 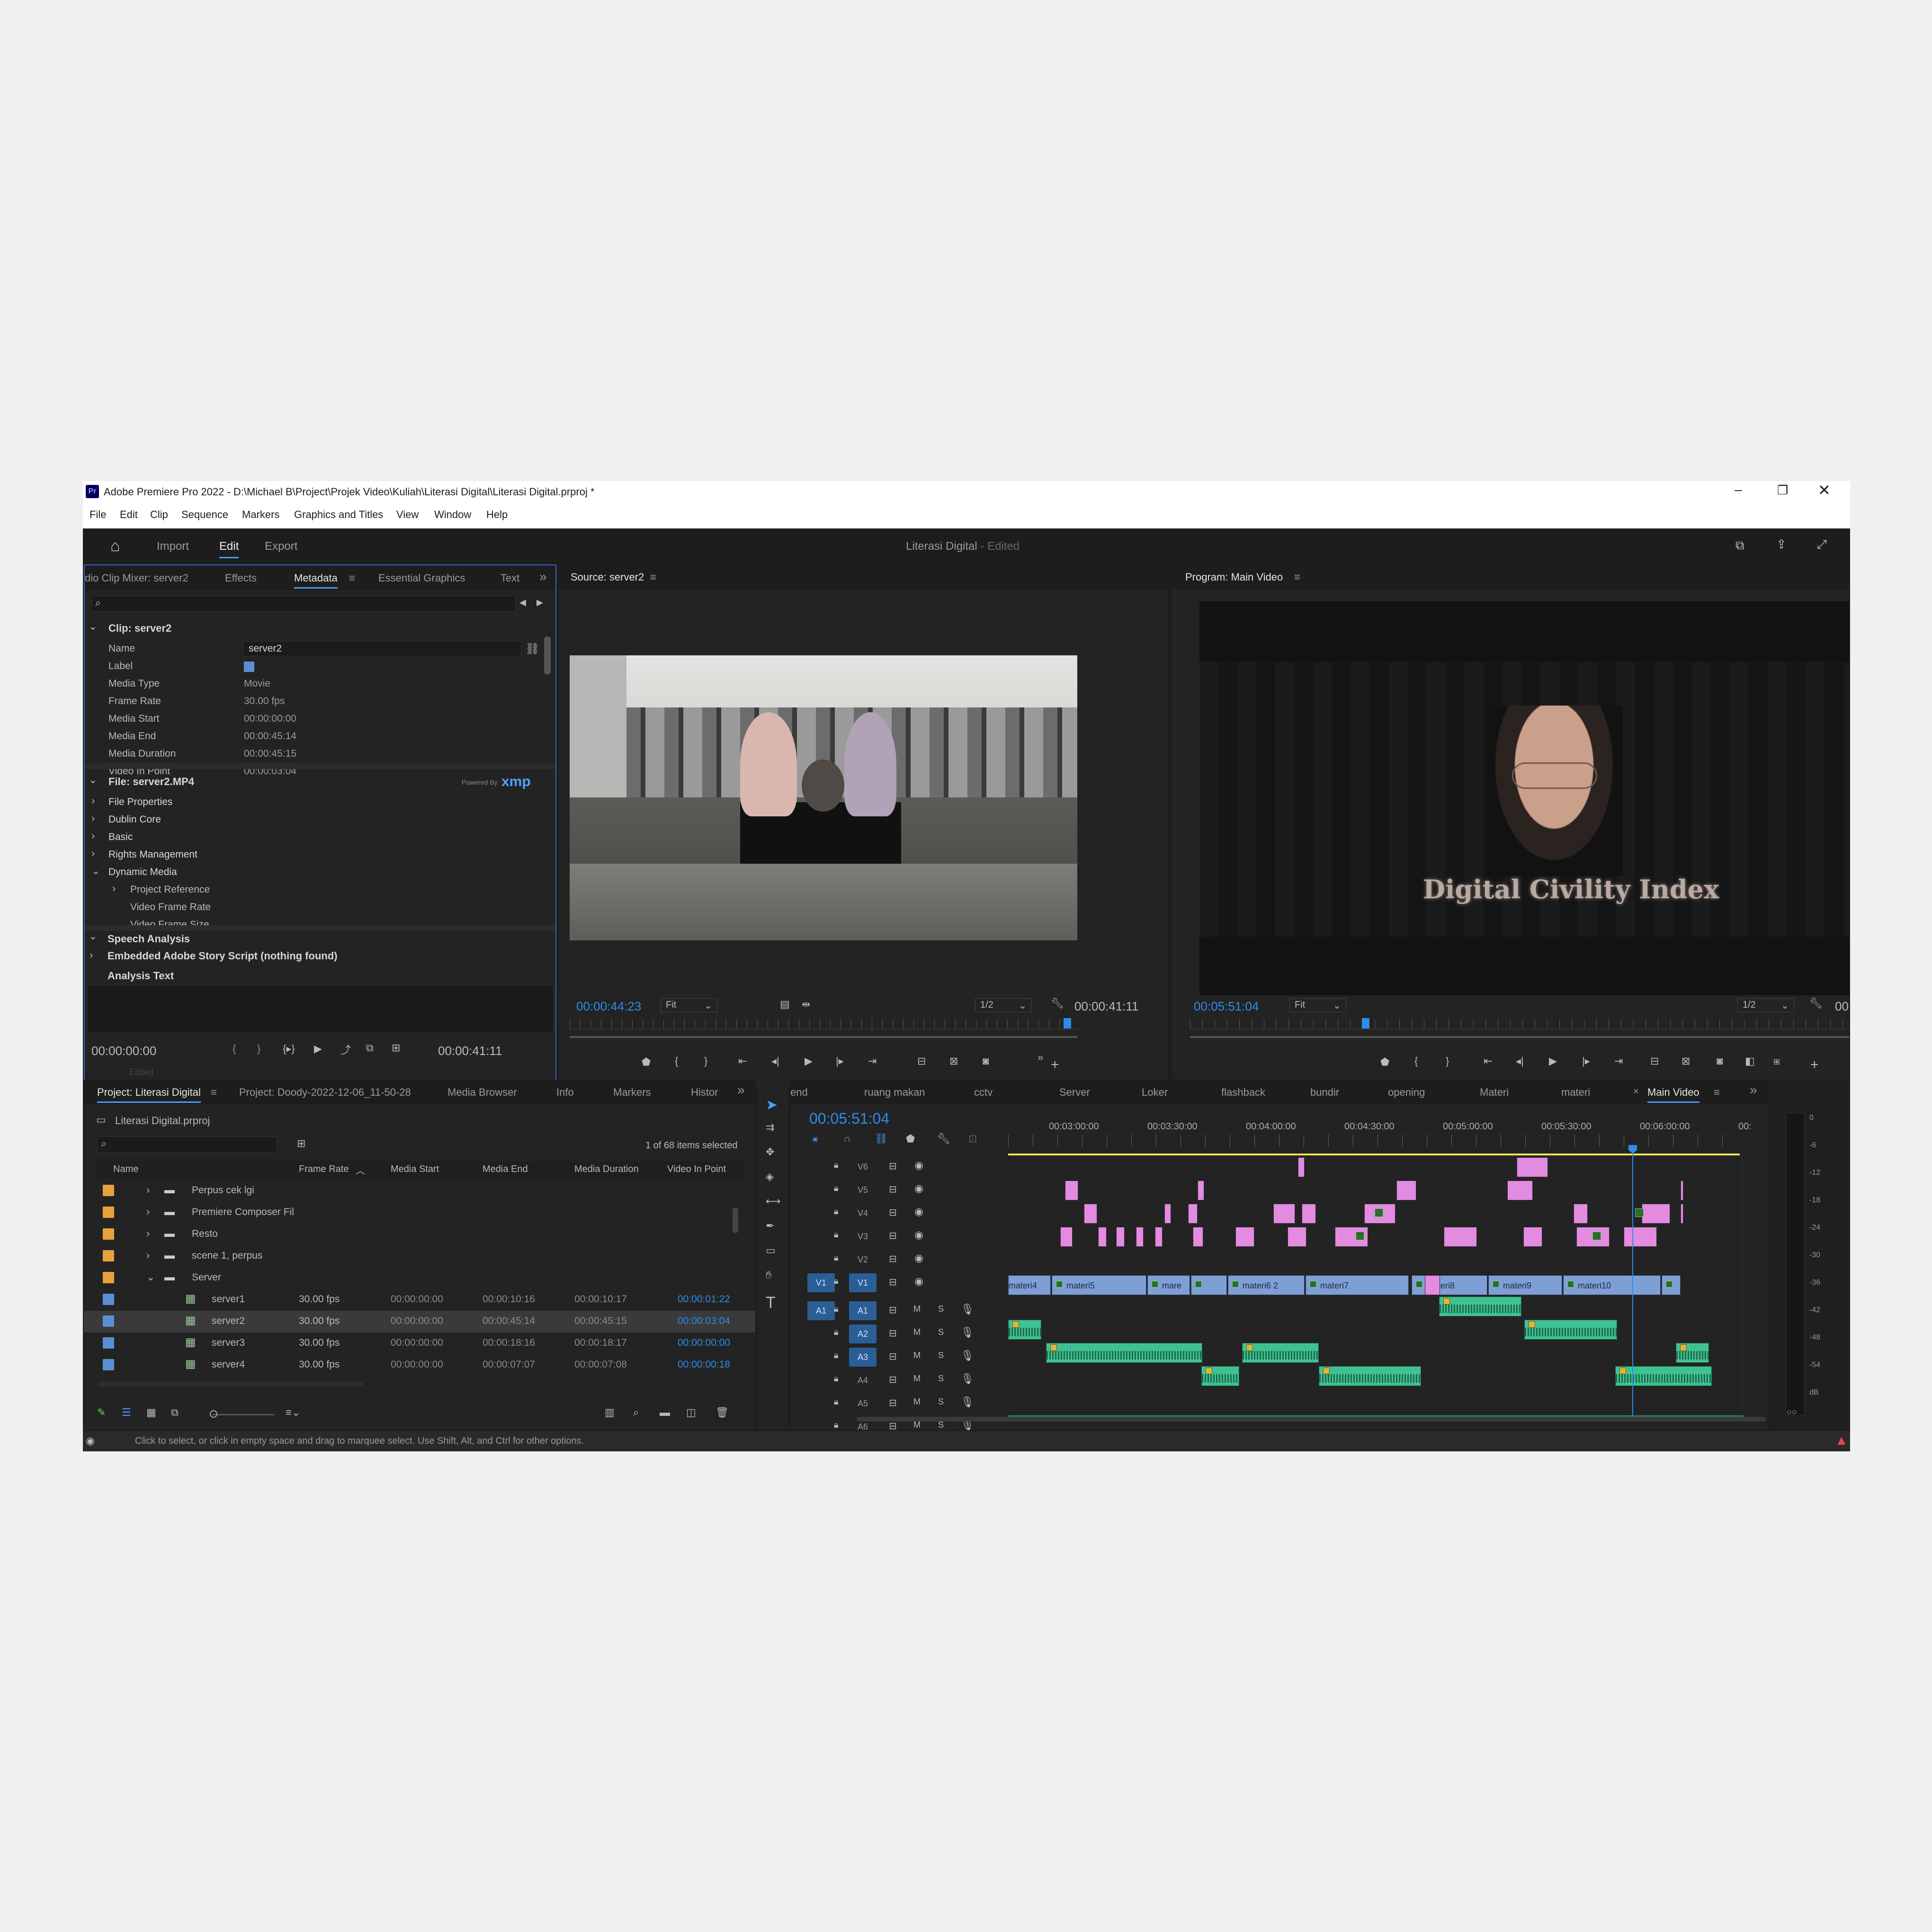 I want to click on pencil-icon: ✎, so click(x=101, y=1412).